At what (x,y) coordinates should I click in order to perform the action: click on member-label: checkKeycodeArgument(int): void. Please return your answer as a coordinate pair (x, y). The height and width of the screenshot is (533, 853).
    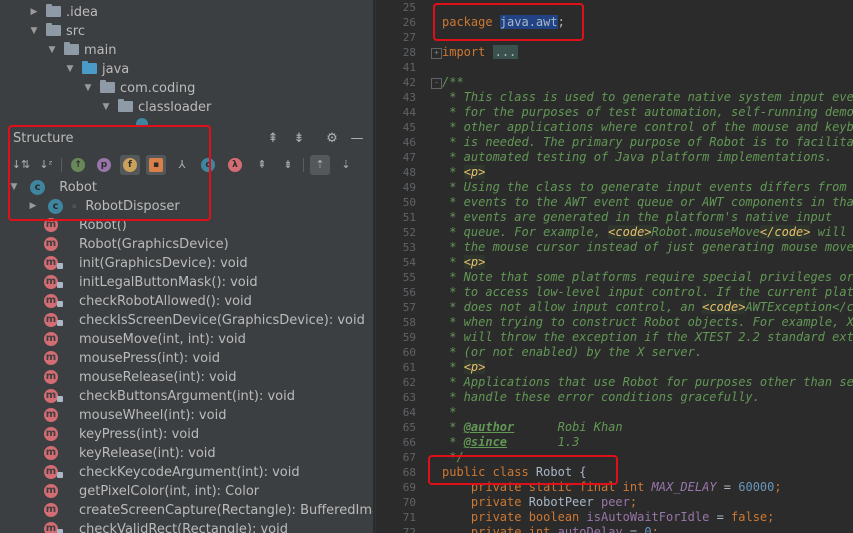
    Looking at the image, I should click on (189, 472).